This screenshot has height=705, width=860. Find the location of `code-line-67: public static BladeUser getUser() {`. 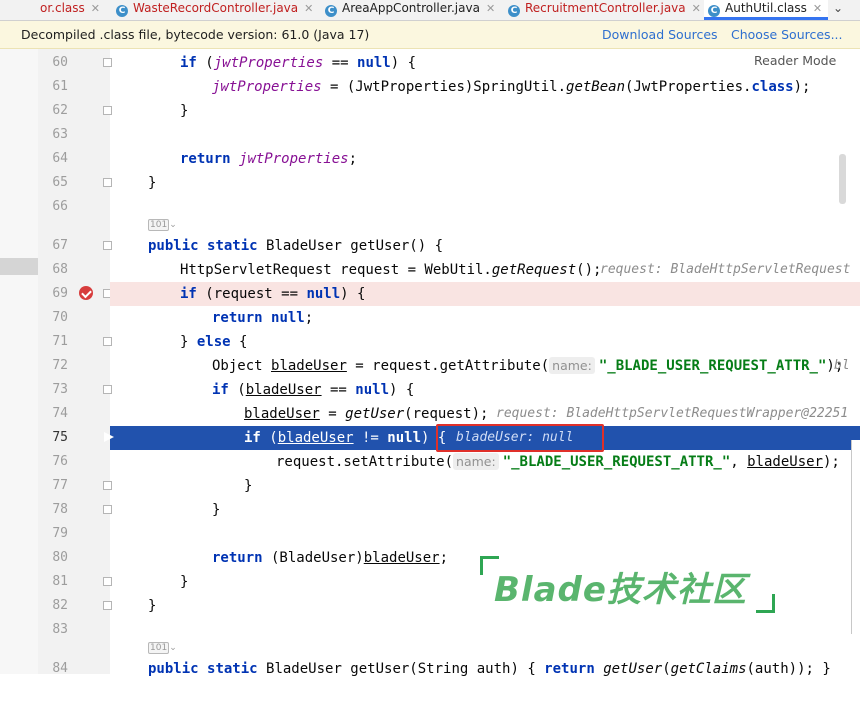

code-line-67: public static BladeUser getUser() { is located at coordinates (485, 246).